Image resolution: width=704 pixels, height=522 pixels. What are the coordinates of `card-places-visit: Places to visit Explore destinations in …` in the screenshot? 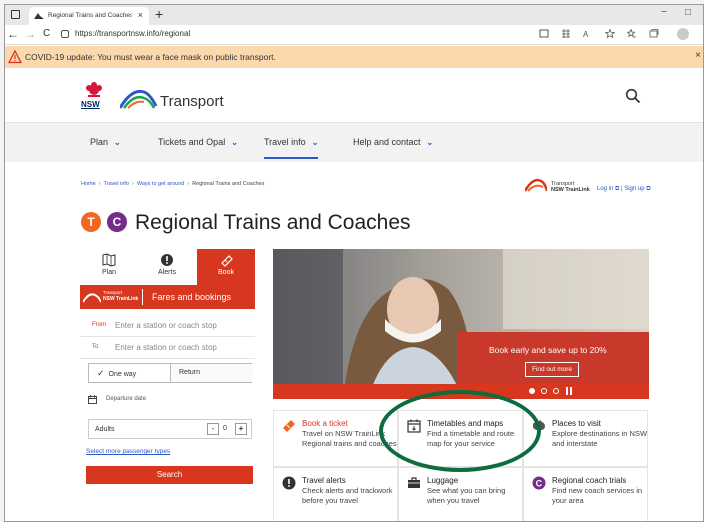 It's located at (585, 438).